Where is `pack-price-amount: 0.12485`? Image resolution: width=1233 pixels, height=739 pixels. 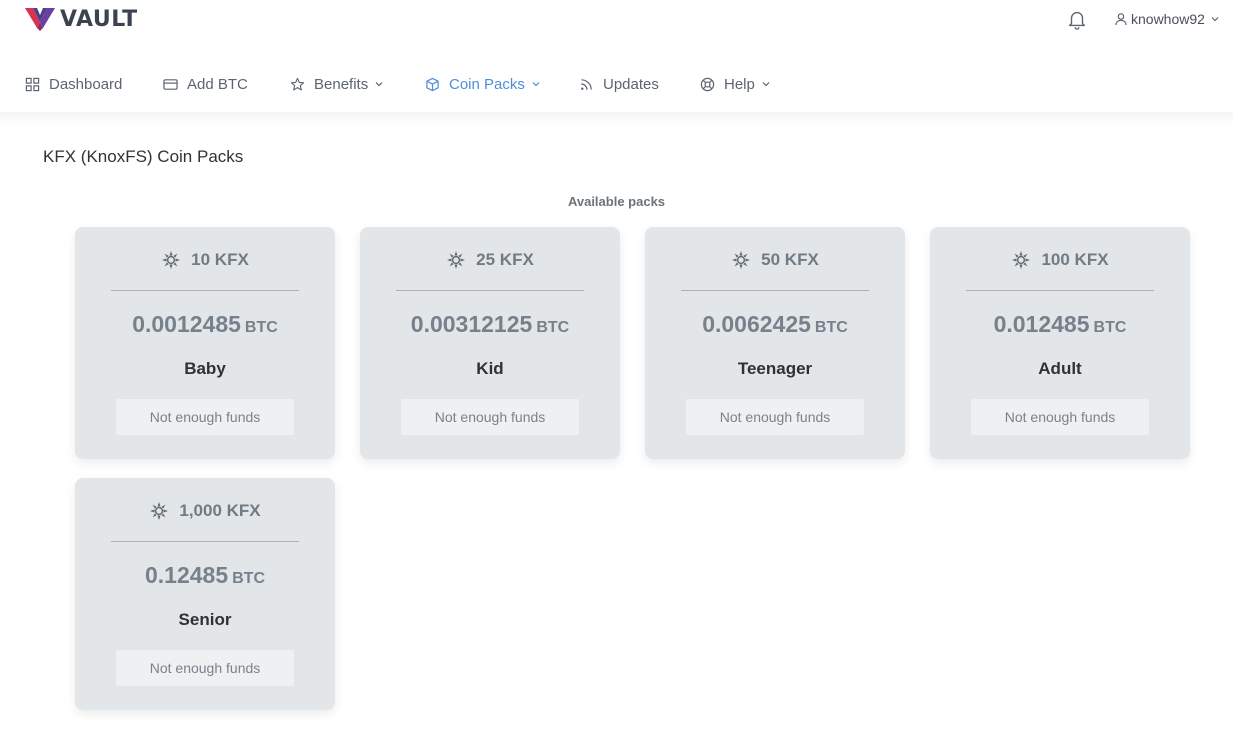
pack-price-amount: 0.12485 is located at coordinates (186, 575).